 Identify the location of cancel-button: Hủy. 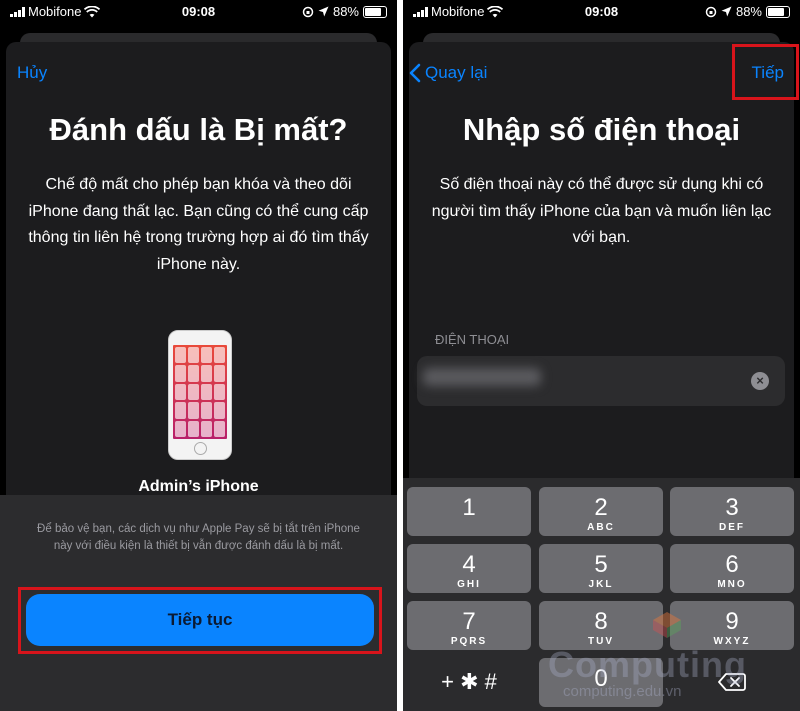
(32, 73).